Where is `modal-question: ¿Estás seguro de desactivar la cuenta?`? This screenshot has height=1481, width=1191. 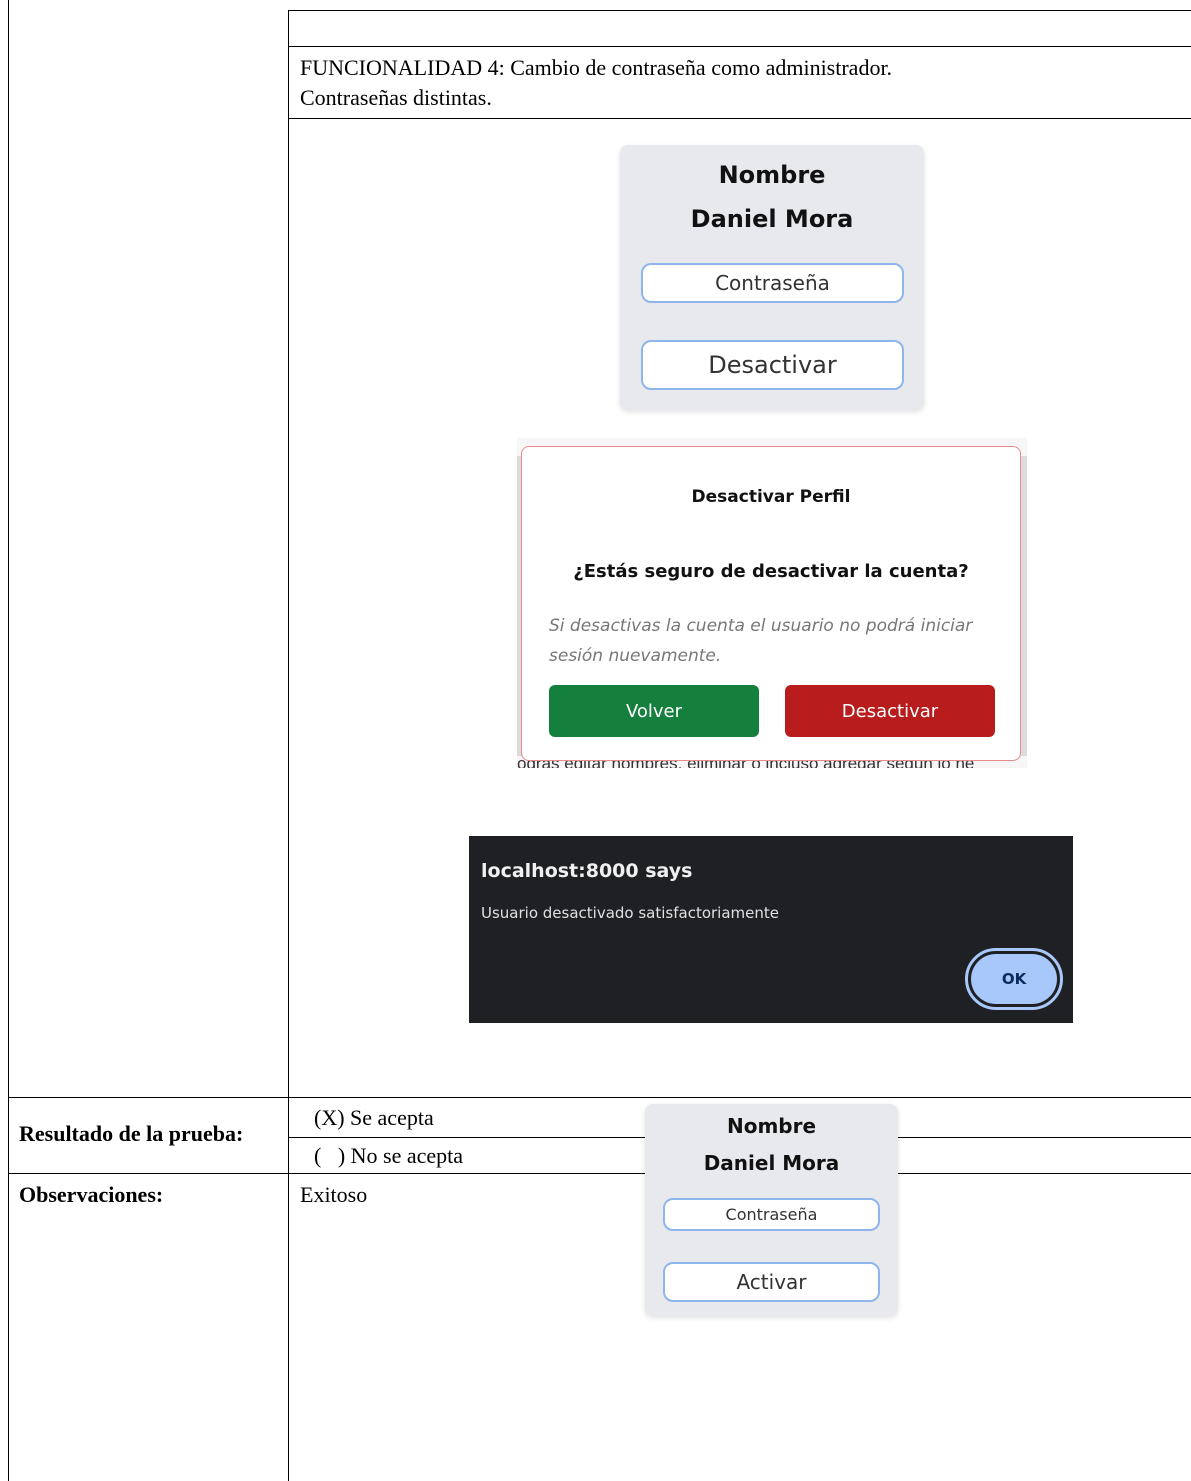
modal-question: ¿Estás seguro de desactivar la cuenta? is located at coordinates (771, 571).